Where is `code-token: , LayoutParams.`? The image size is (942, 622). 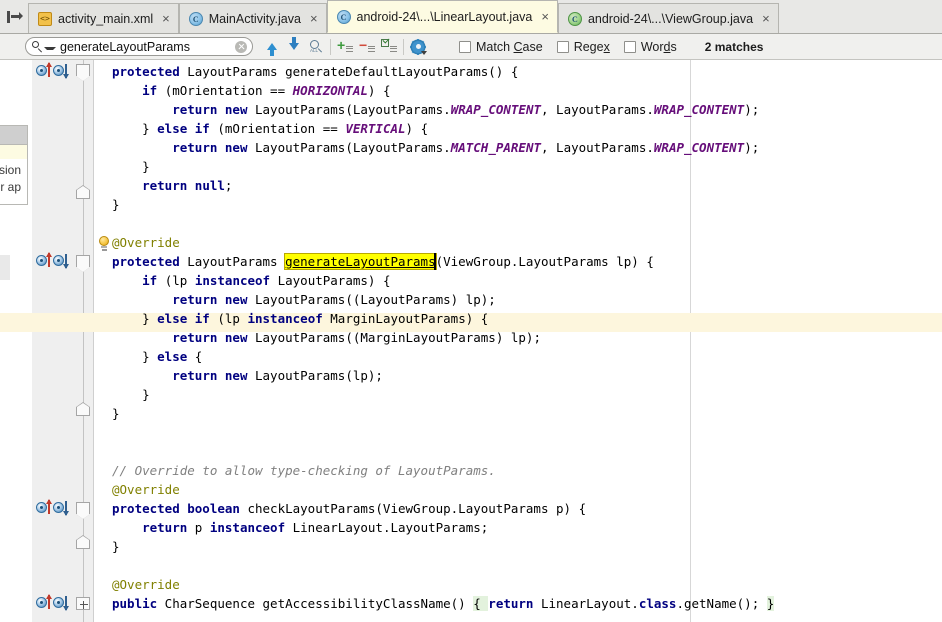 code-token: , LayoutParams. is located at coordinates (597, 147).